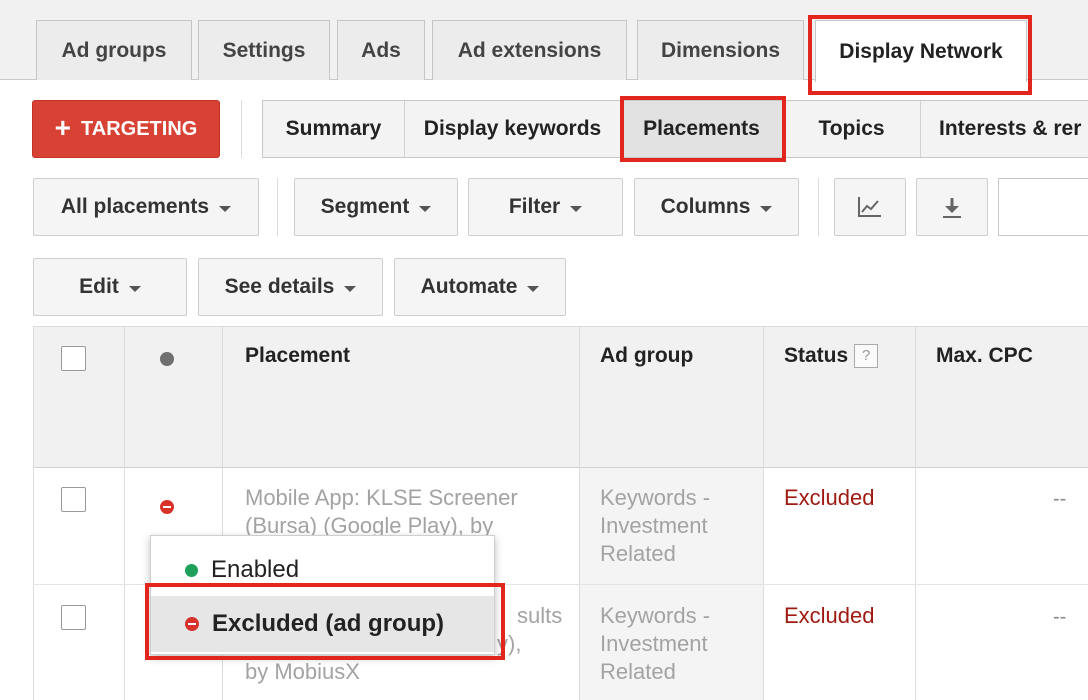 The height and width of the screenshot is (700, 1088). I want to click on tab-display-network: Display Network, so click(921, 51).